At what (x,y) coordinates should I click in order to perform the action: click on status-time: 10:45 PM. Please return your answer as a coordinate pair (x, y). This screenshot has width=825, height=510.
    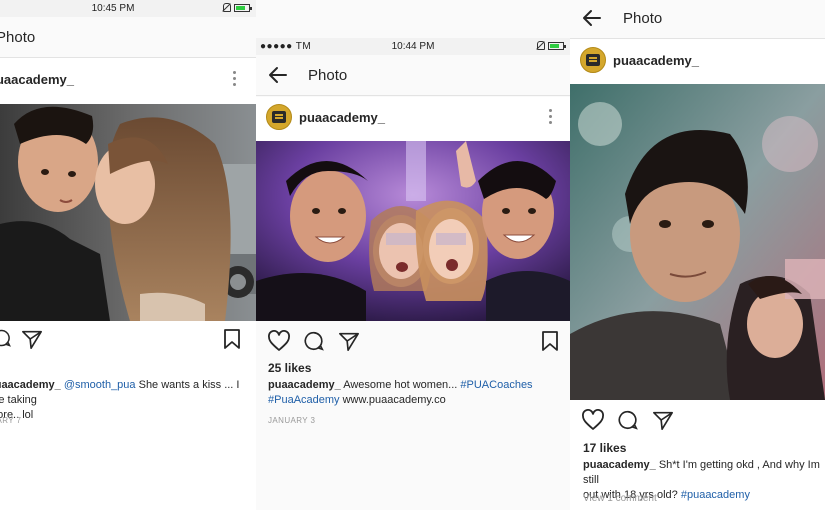
    Looking at the image, I should click on (113, 8).